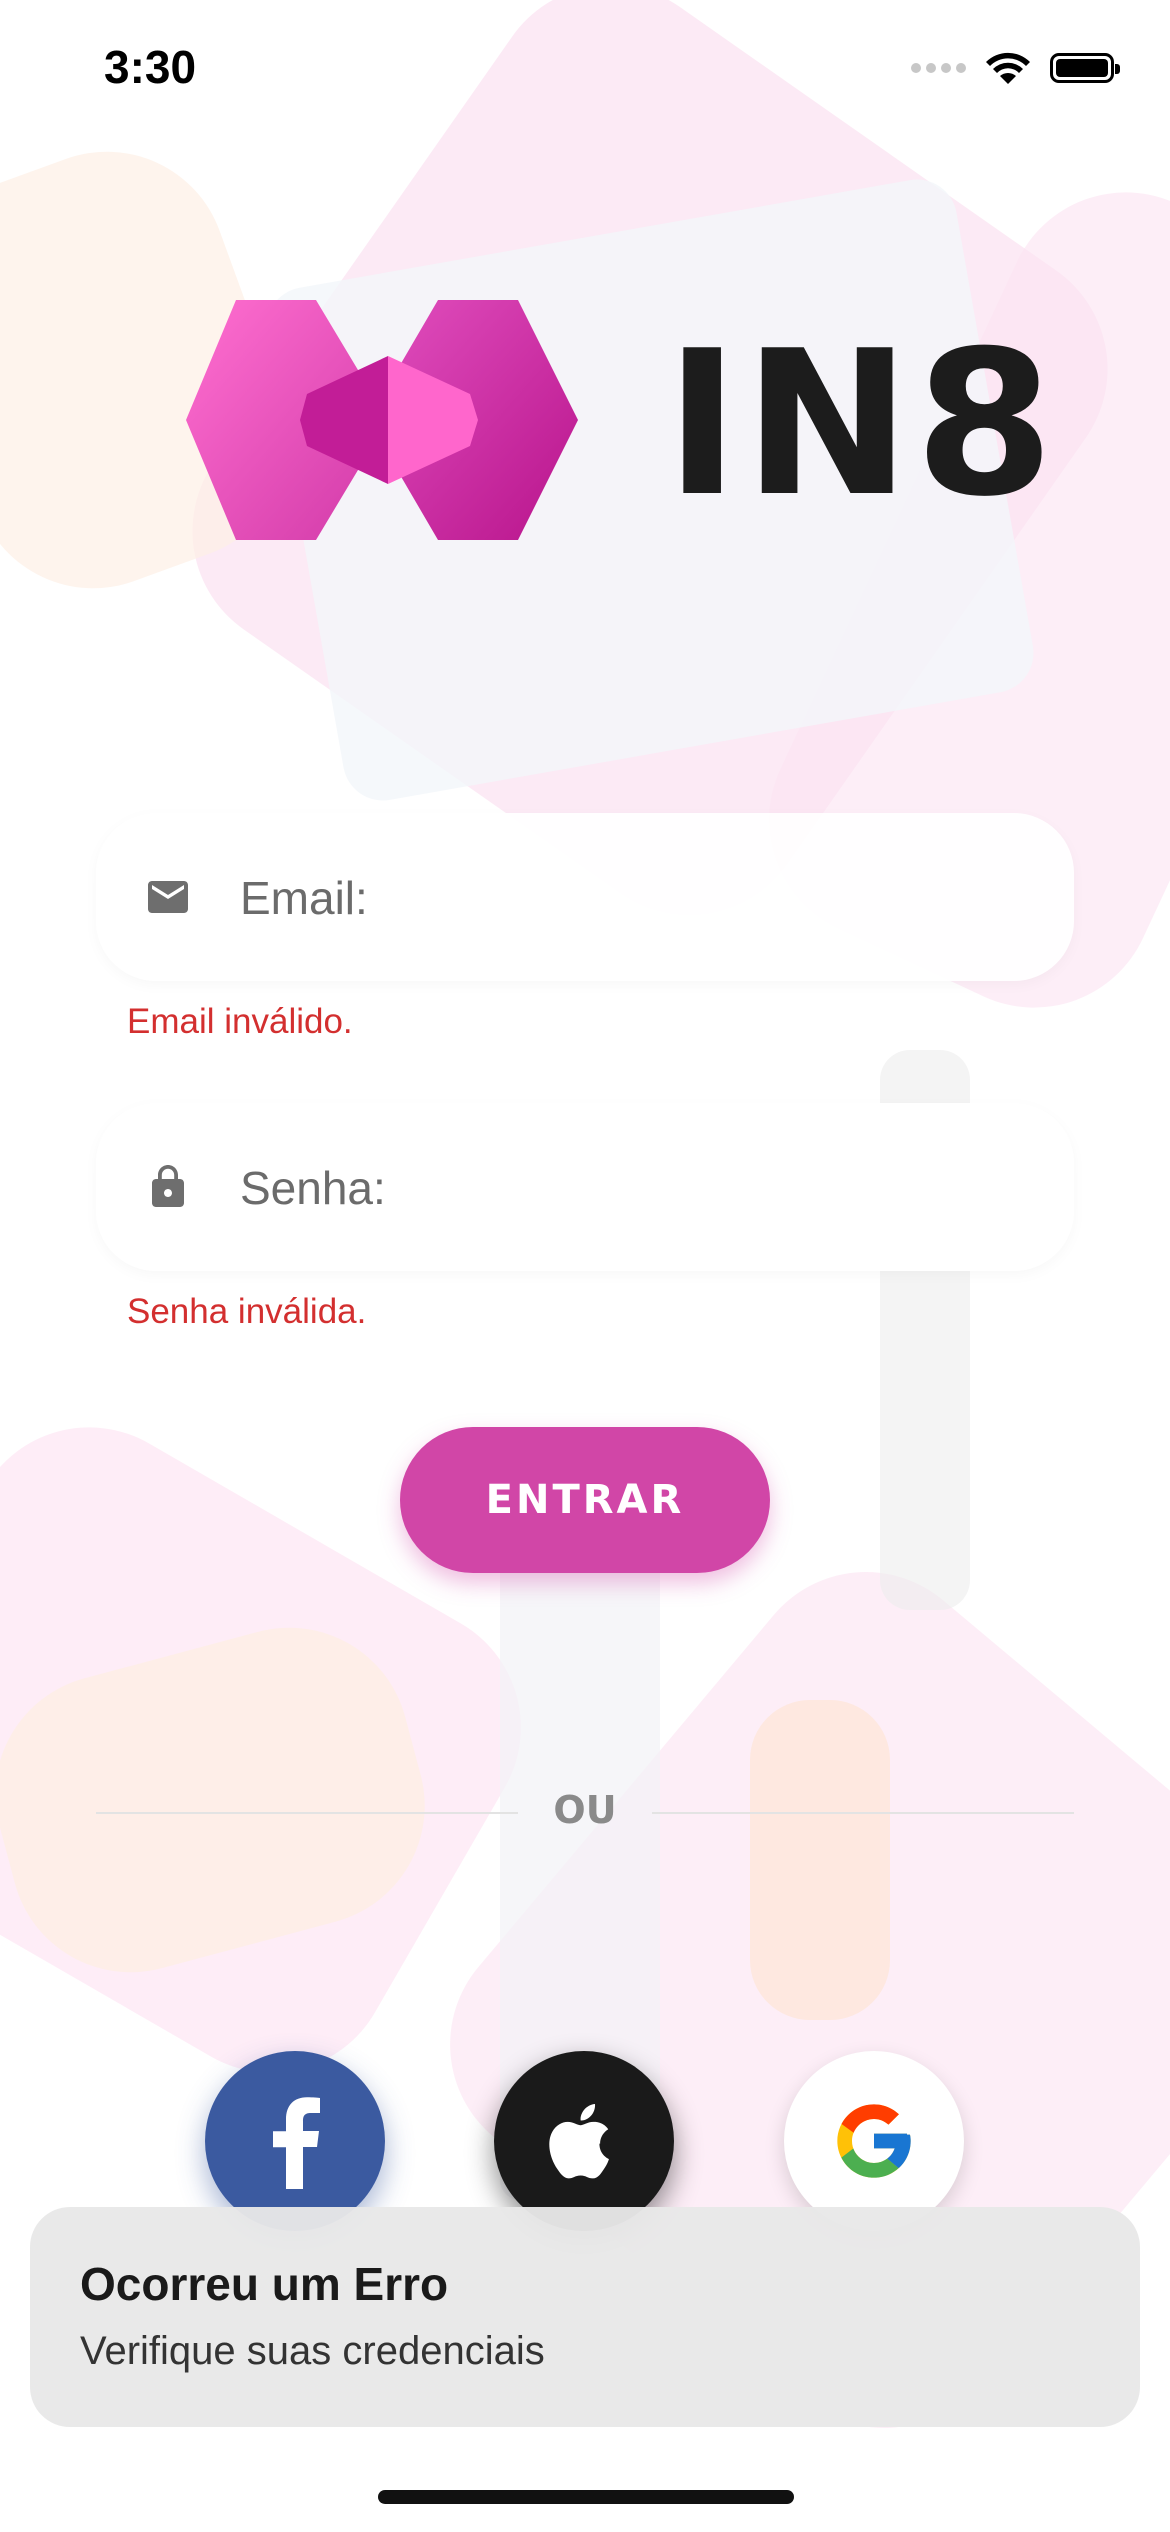  Describe the element at coordinates (312, 2351) in the screenshot. I see `toast-message: Verifique suas credenciais` at that location.